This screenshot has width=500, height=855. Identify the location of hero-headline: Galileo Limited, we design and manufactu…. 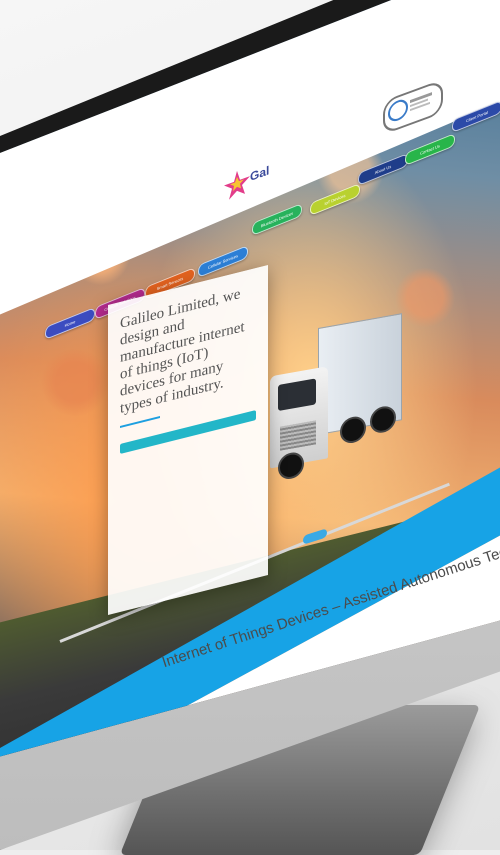
(182, 351).